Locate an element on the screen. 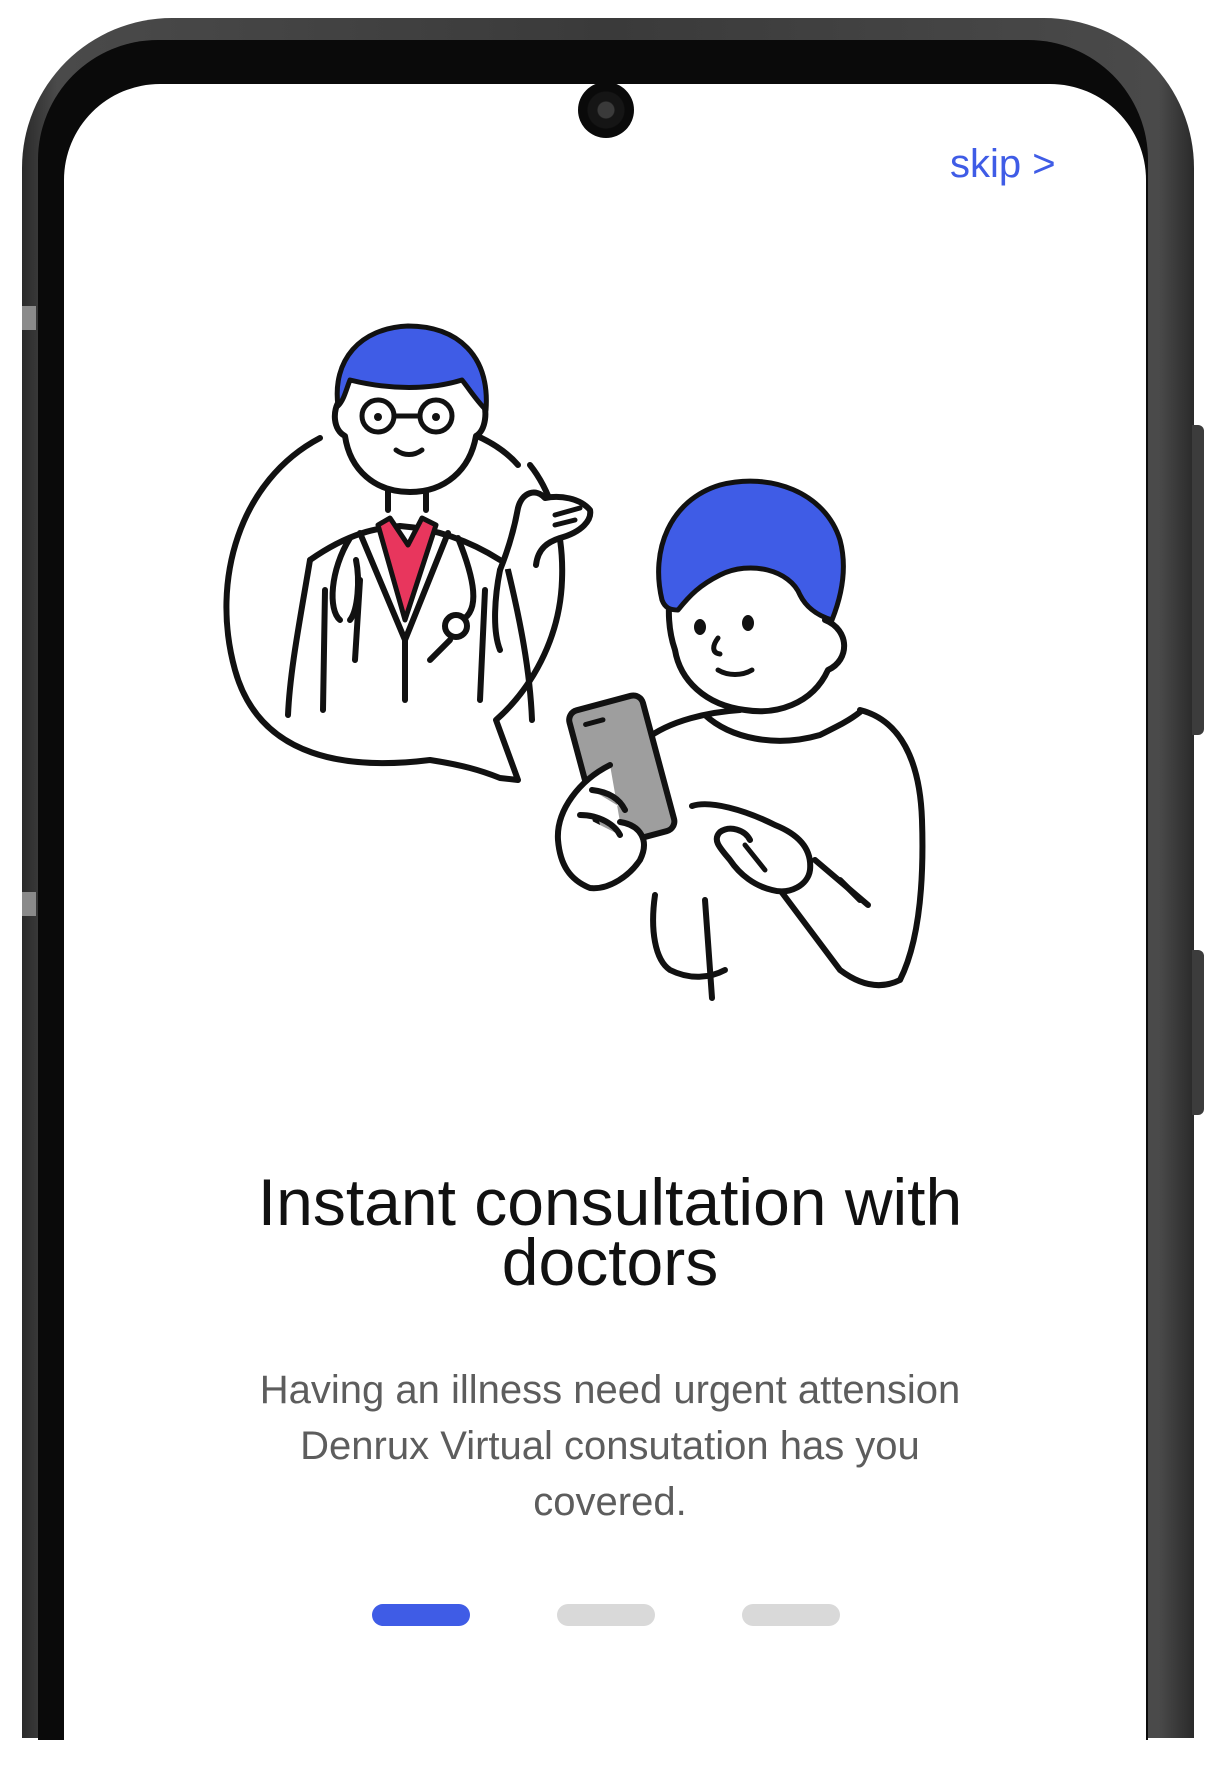 The width and height of the screenshot is (1224, 1784). front-camera-icon is located at coordinates (606, 110).